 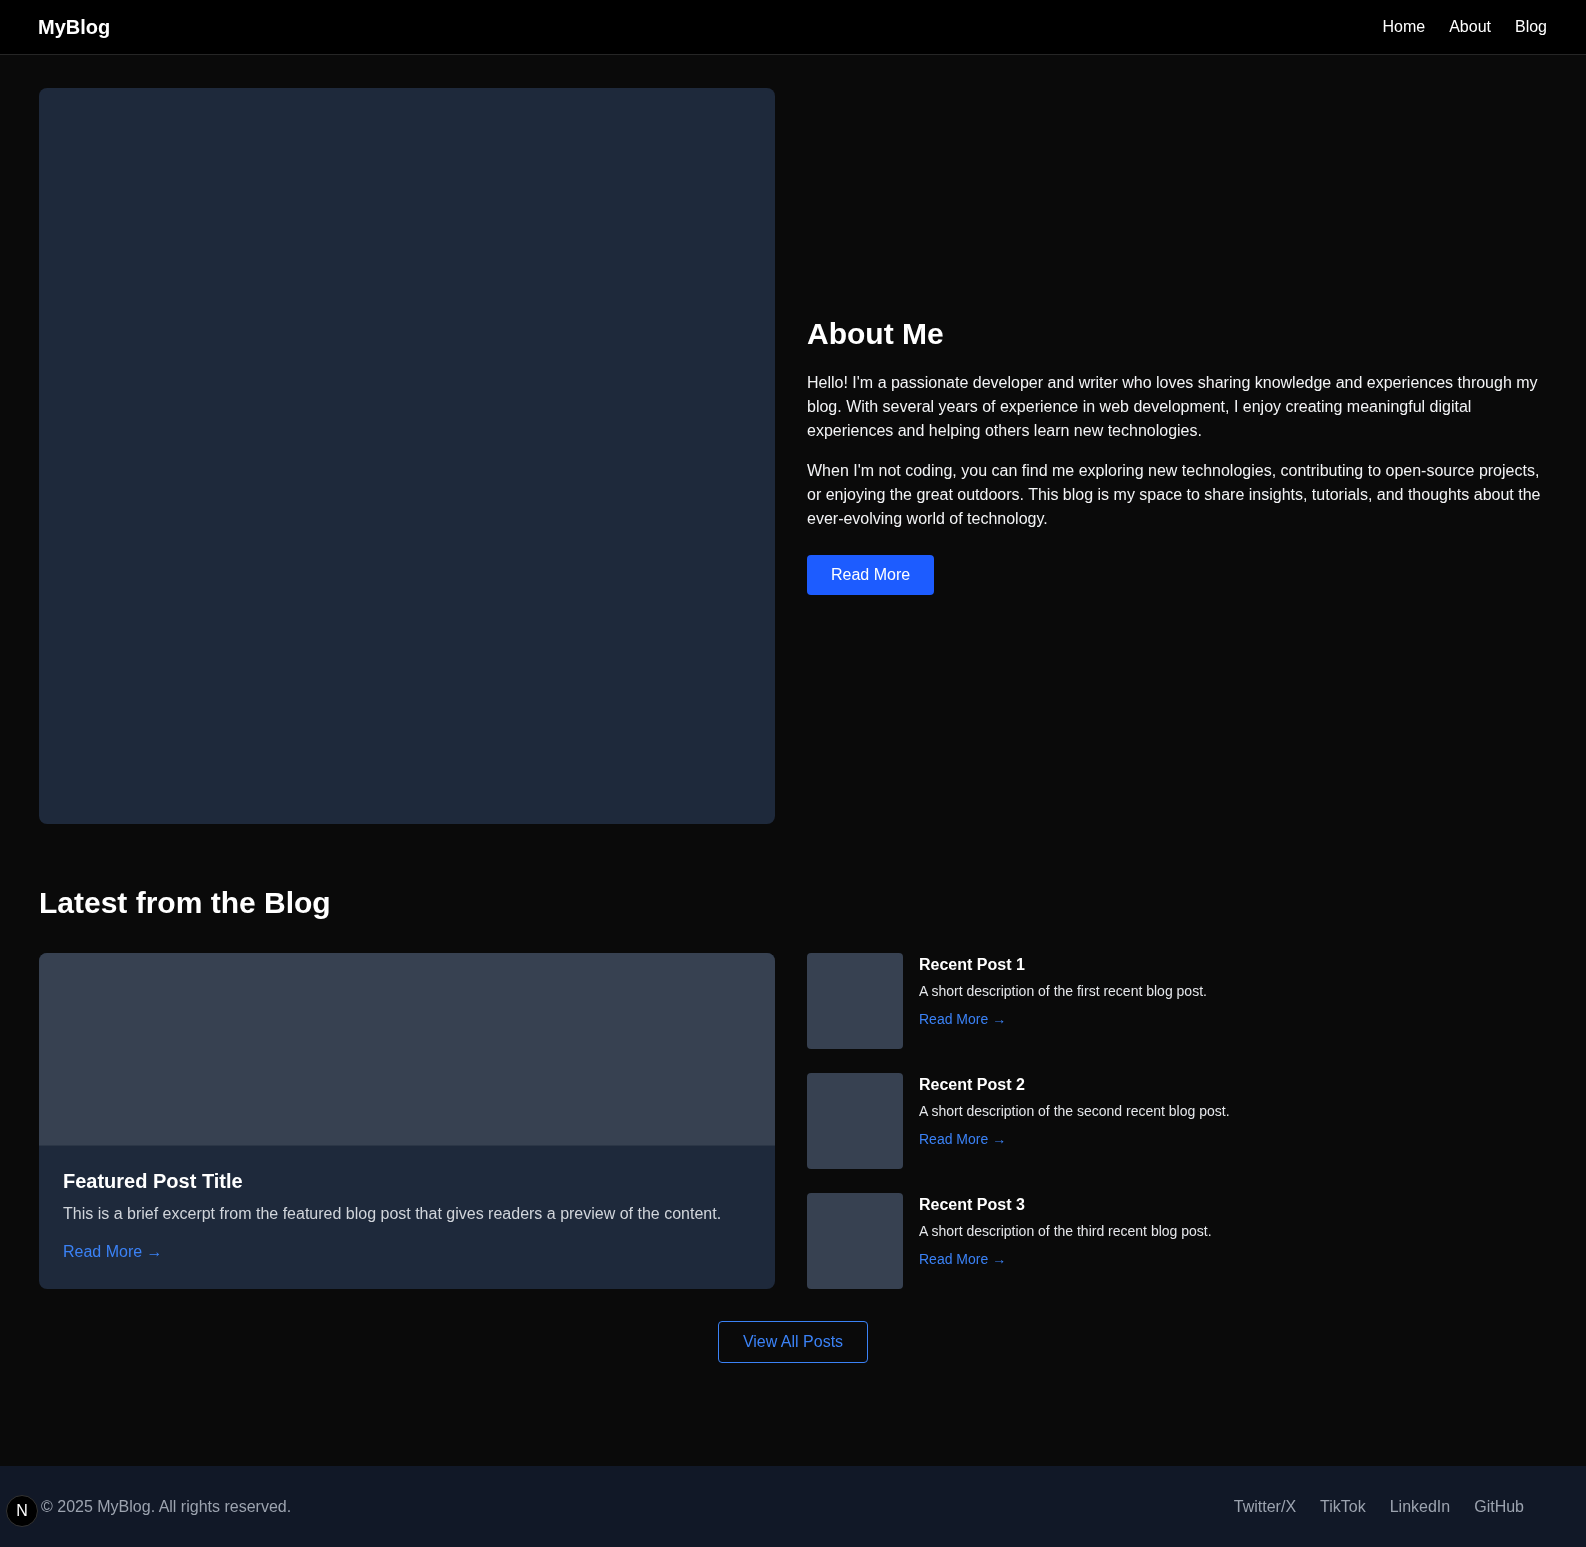 What do you see at coordinates (1265, 1506) in the screenshot?
I see `footer-link: Twitter/X` at bounding box center [1265, 1506].